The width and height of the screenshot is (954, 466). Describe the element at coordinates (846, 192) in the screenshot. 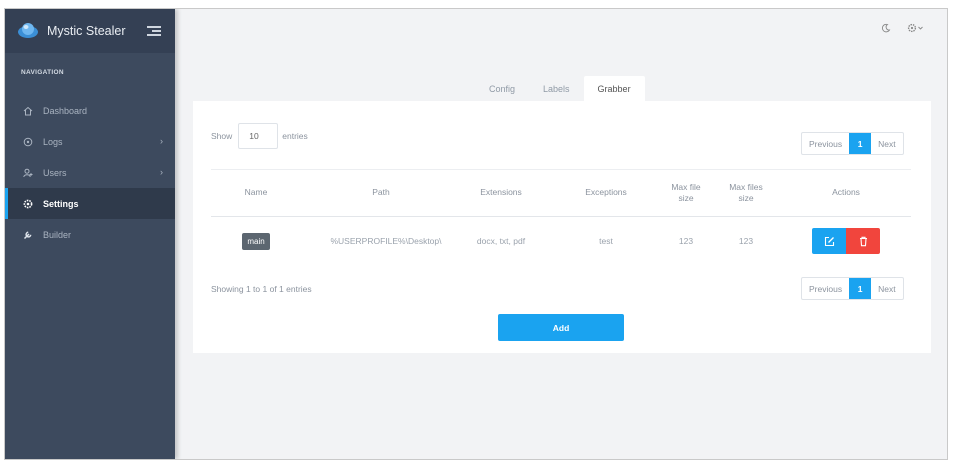

I see `column-header-actions: Actions` at that location.